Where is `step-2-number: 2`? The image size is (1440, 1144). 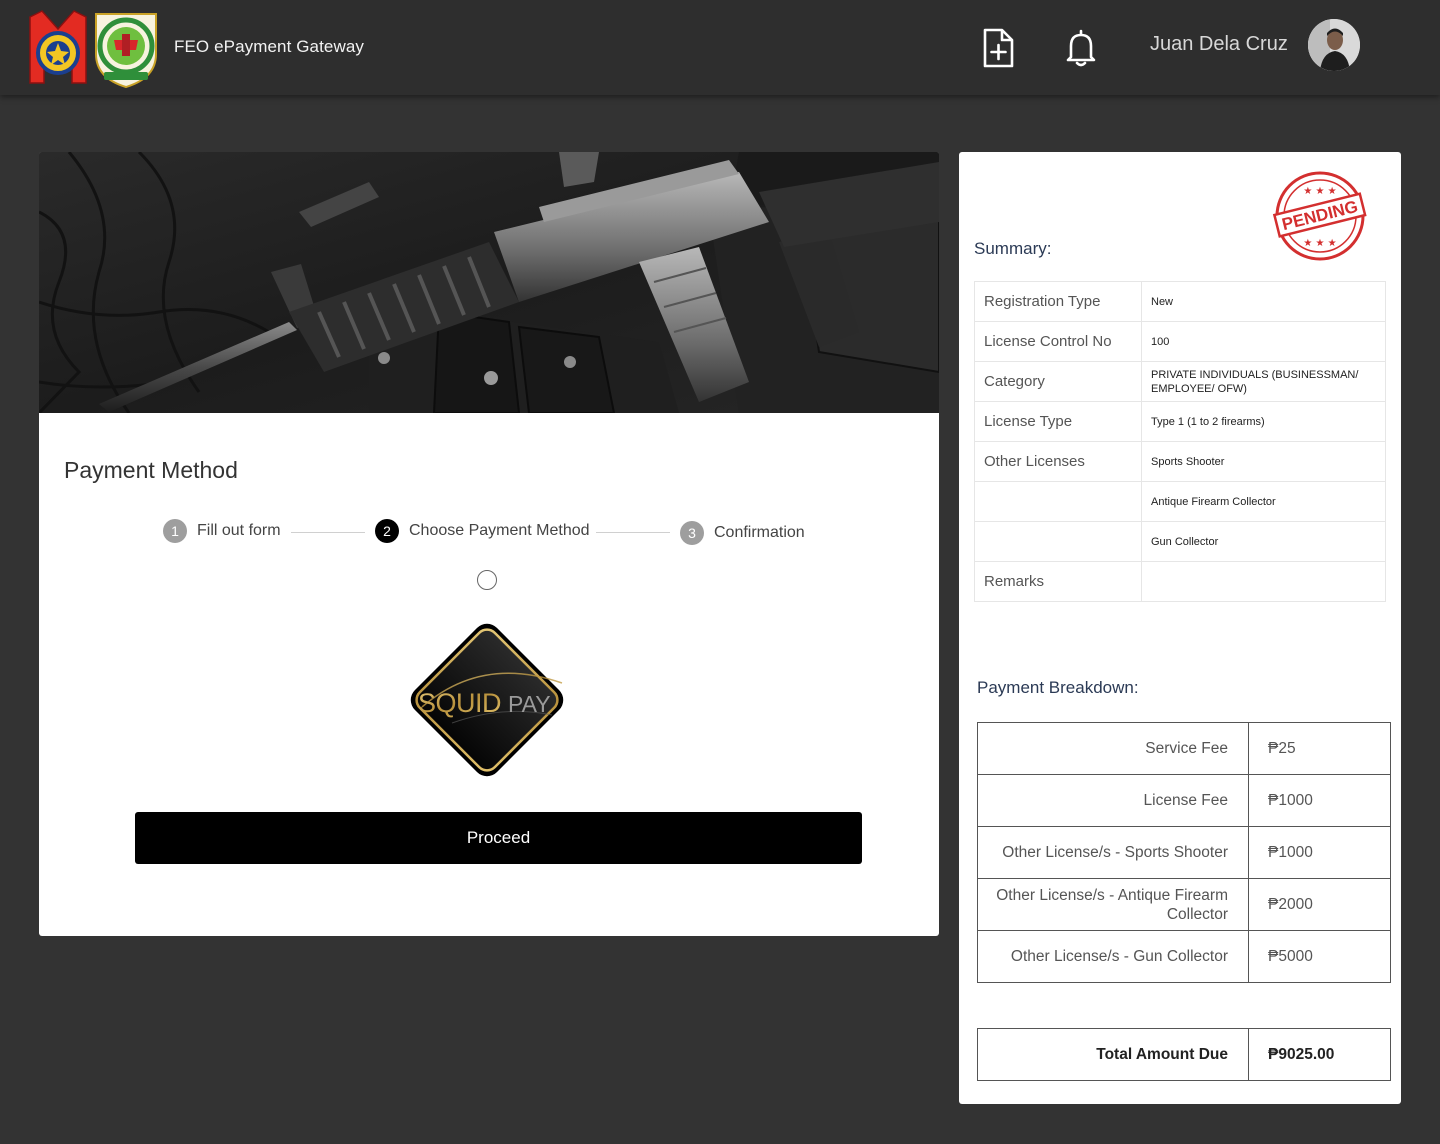
step-2-number: 2 is located at coordinates (387, 531).